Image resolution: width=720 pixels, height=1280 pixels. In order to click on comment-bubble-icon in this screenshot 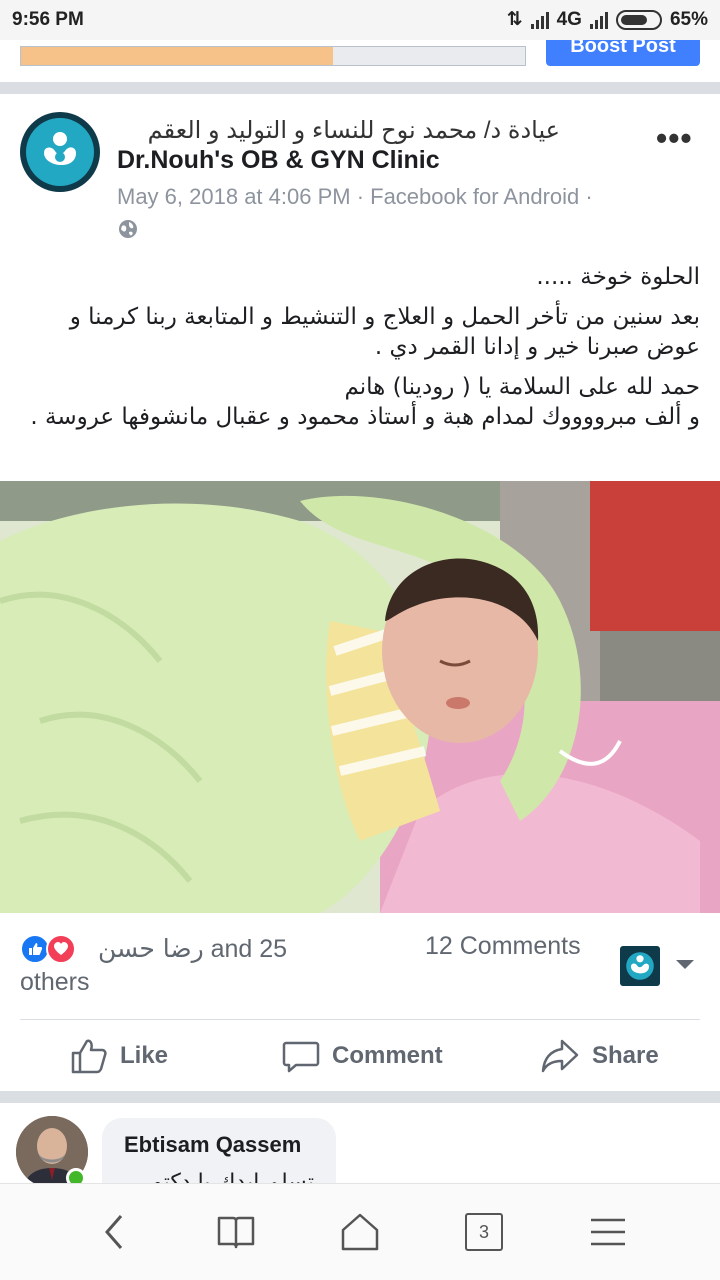, I will do `click(301, 1057)`.